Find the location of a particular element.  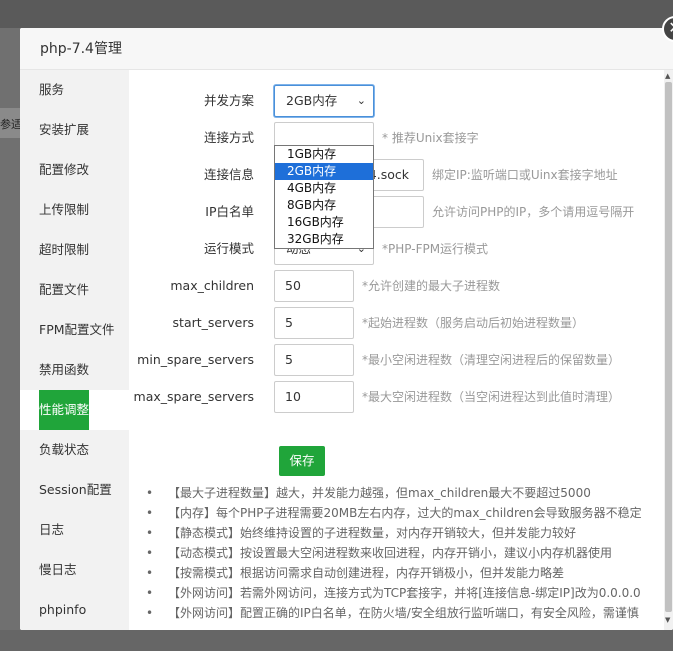

conn-mode-label: 连接方式 is located at coordinates (228, 137).